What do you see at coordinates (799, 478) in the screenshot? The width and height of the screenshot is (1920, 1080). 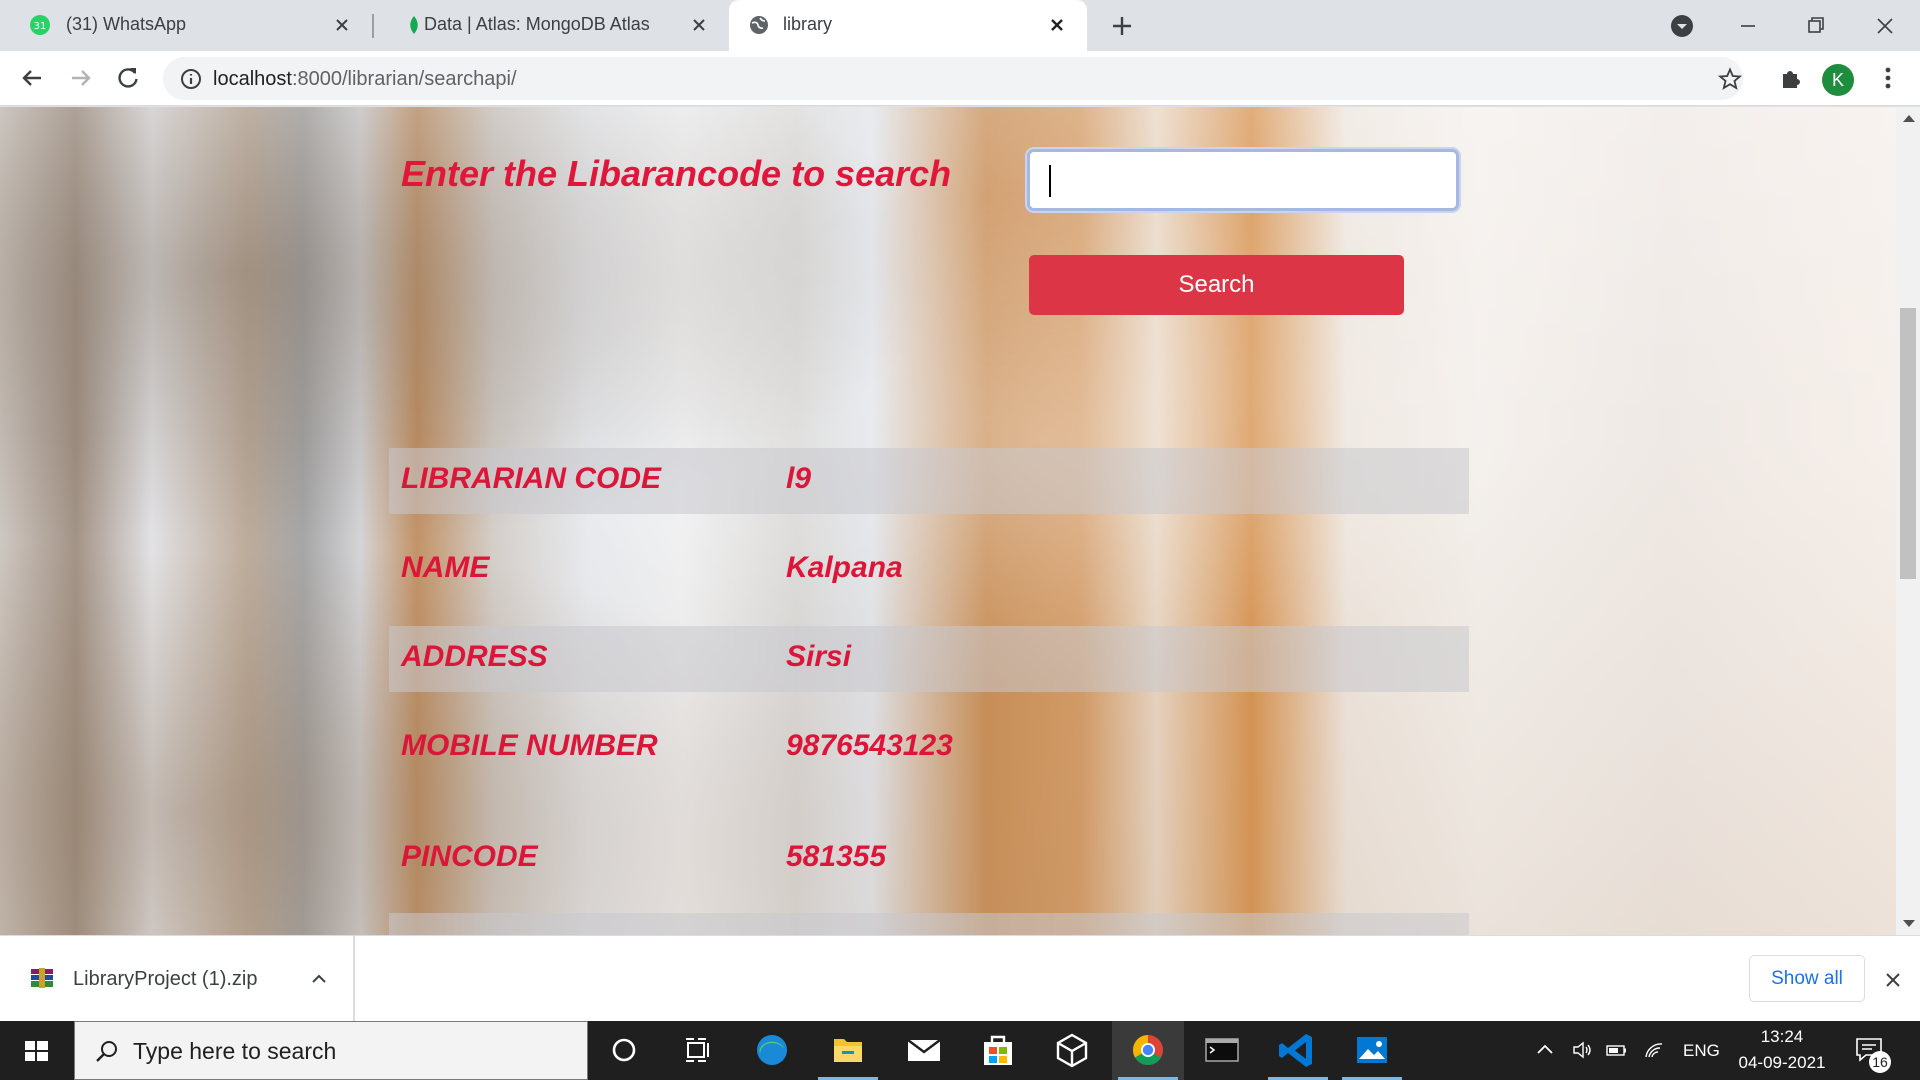 I see `field-value: l9` at bounding box center [799, 478].